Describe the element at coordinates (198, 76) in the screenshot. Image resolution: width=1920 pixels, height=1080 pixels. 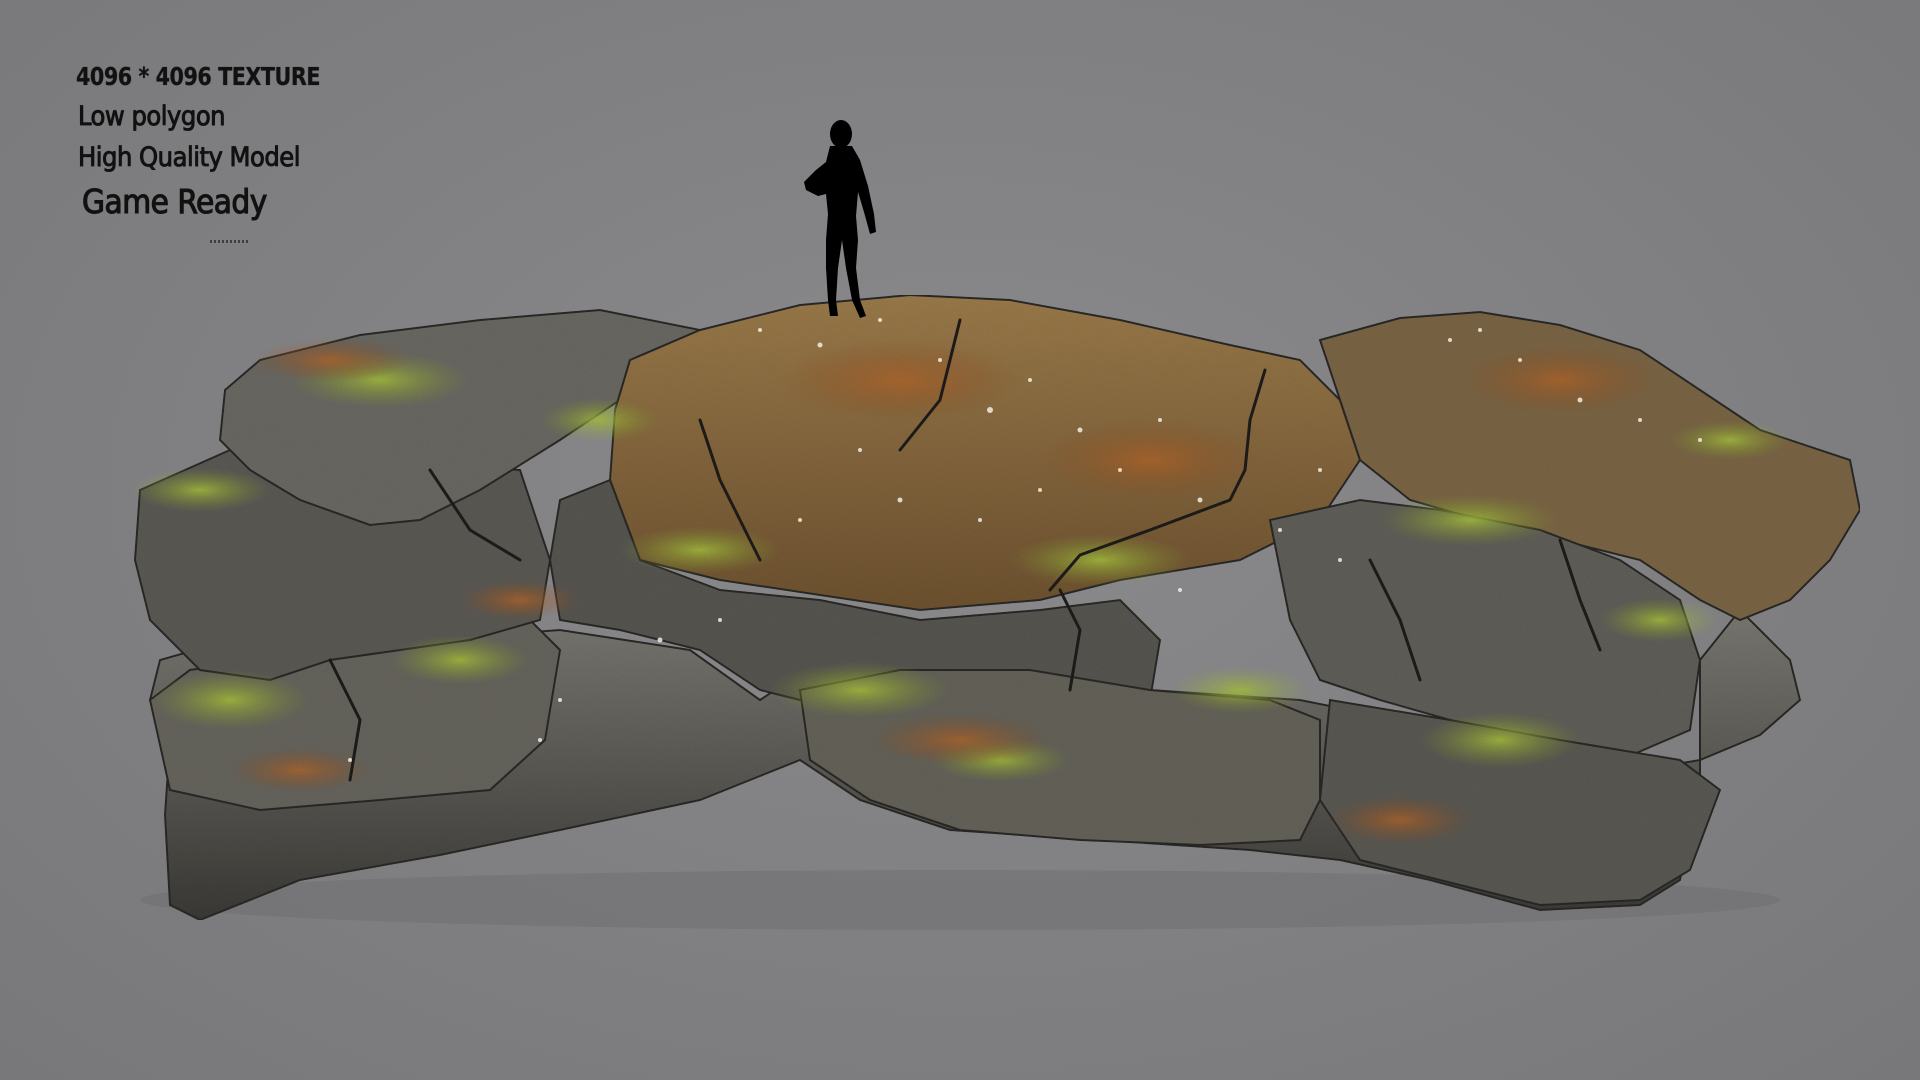
I see `texture-resolution-label: 4096 * 4096 TEXTURE` at that location.